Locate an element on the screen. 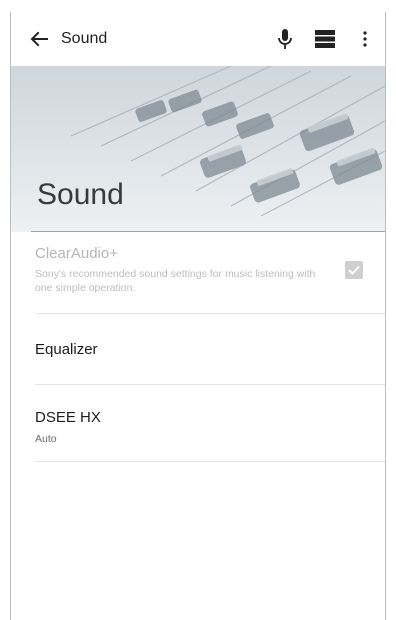 This screenshot has height=620, width=396. voice-search-button is located at coordinates (285, 39).